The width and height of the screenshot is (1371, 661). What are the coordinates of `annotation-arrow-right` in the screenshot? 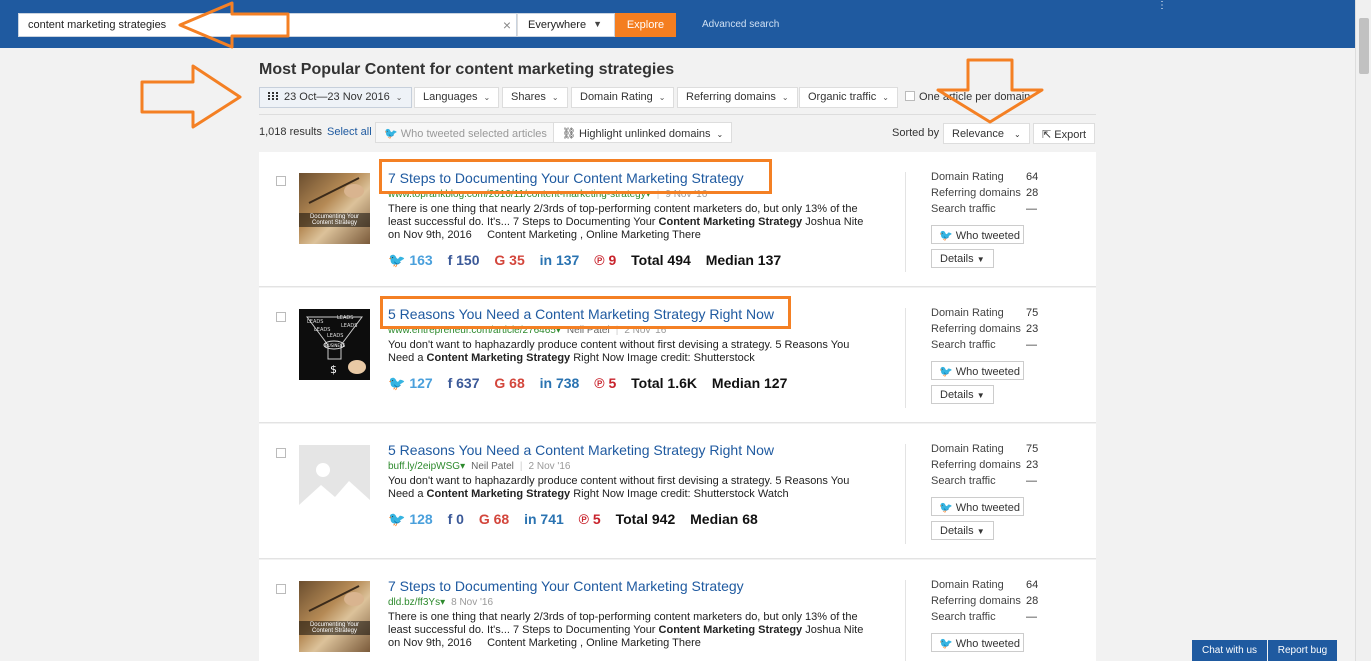 It's located at (191, 96).